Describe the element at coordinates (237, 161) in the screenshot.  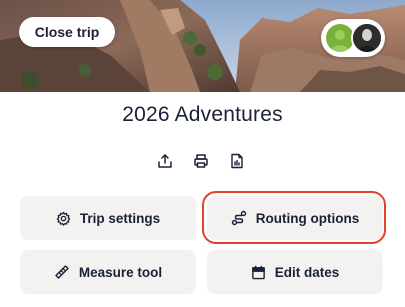
I see `pdf-icon` at that location.